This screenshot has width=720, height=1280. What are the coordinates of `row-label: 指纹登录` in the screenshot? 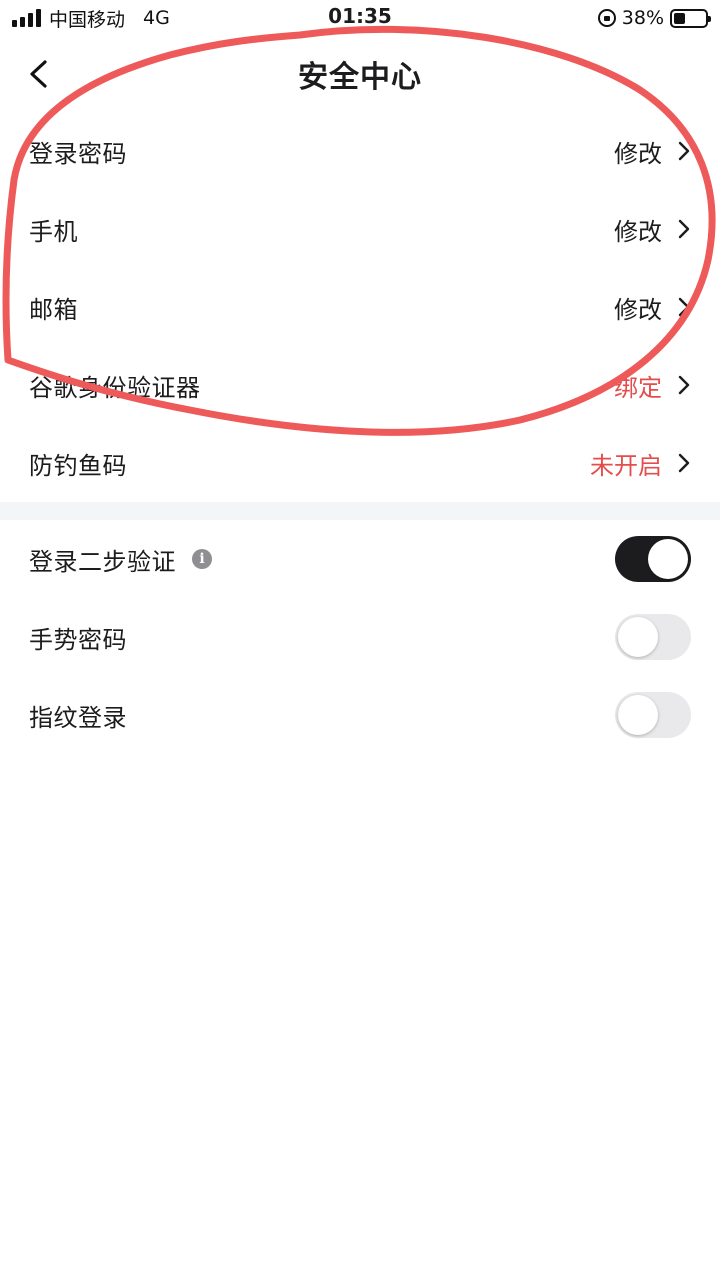 It's located at (78, 717).